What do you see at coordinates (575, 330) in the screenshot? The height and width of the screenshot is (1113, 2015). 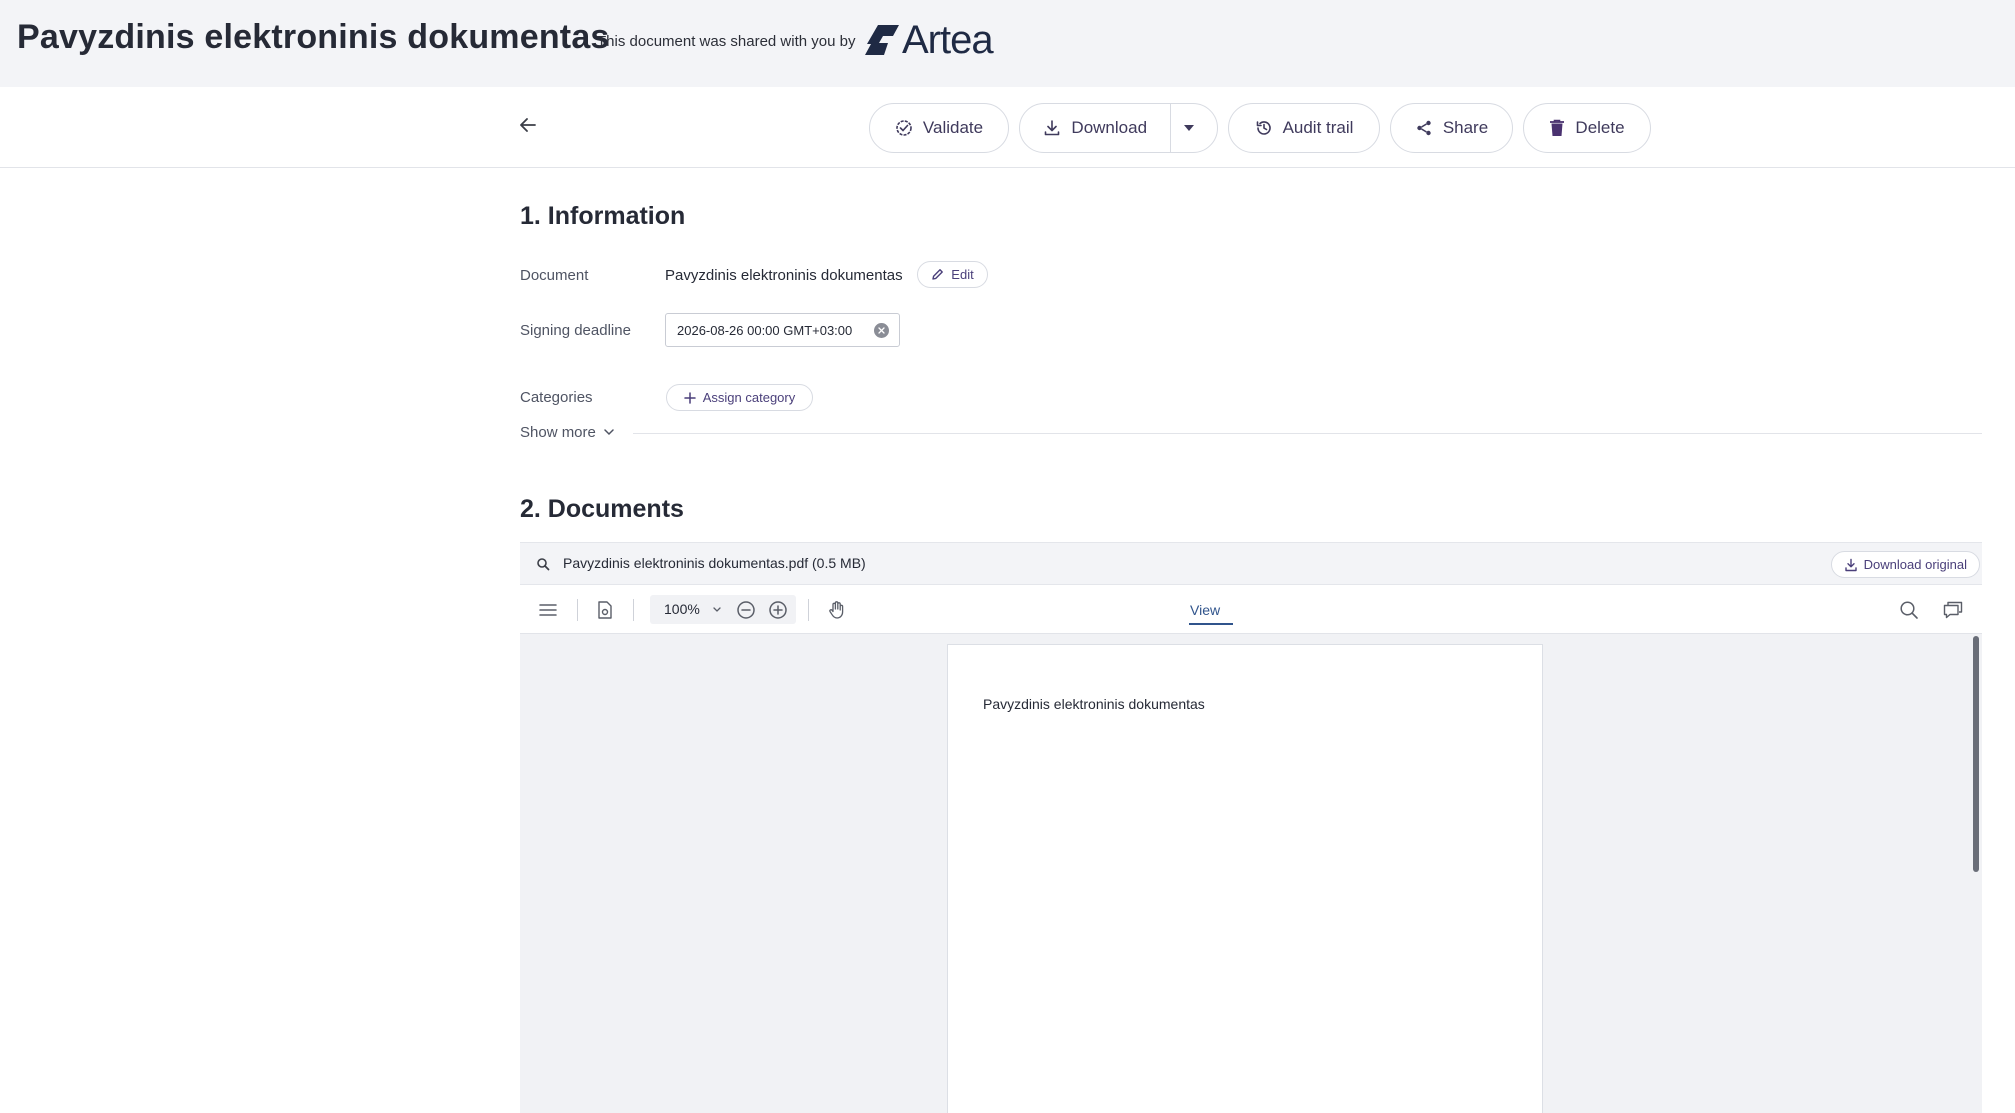 I see `signing-deadline-label: Signing deadline` at bounding box center [575, 330].